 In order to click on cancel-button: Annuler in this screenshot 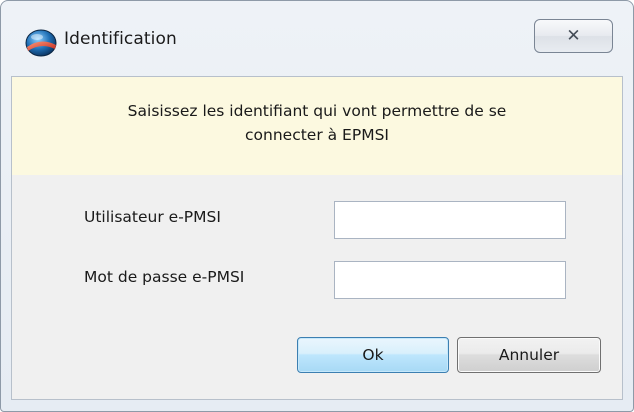, I will do `click(529, 355)`.